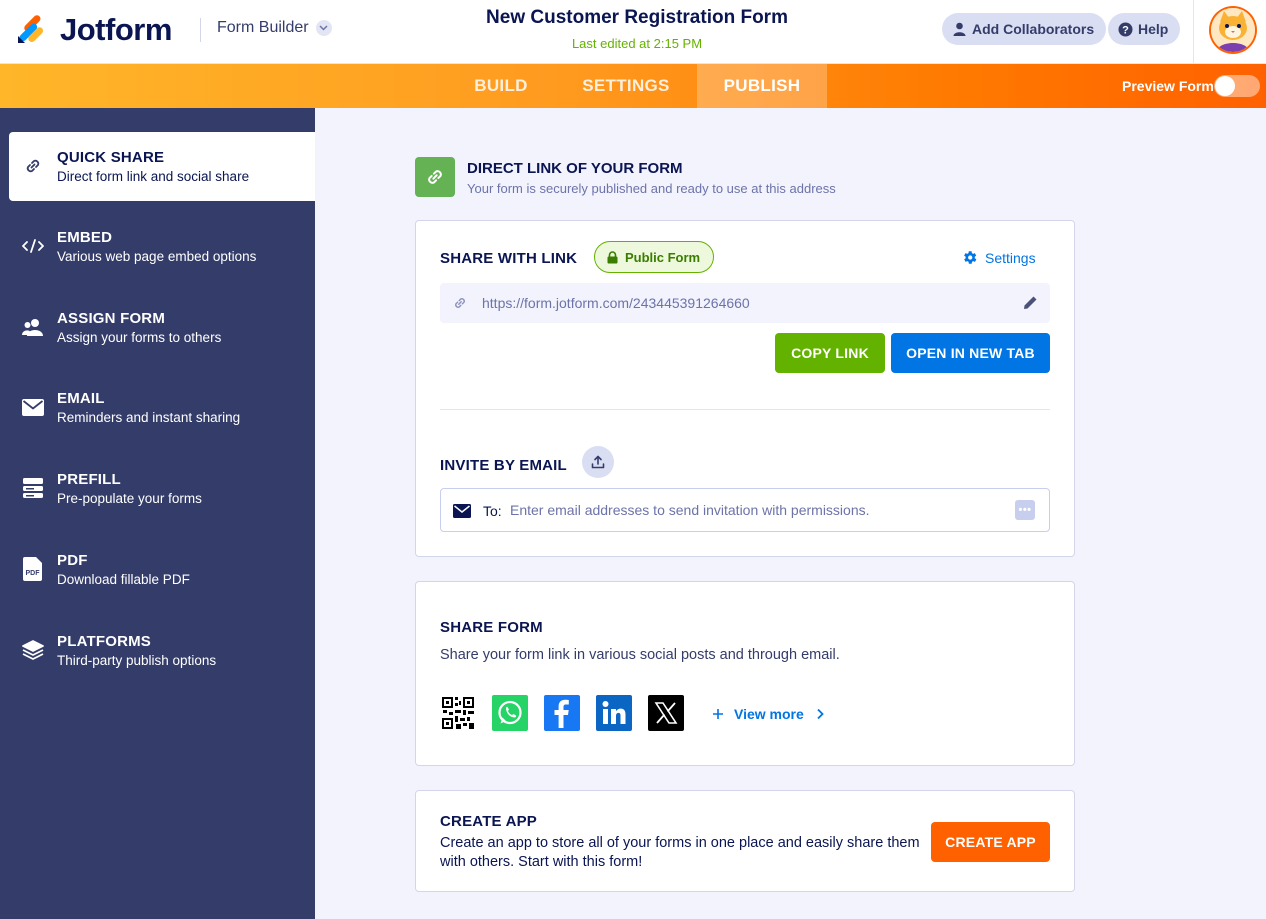 The width and height of the screenshot is (1266, 919). What do you see at coordinates (153, 176) in the screenshot?
I see `sidebar-item-subtitle: Direct form link and social share` at bounding box center [153, 176].